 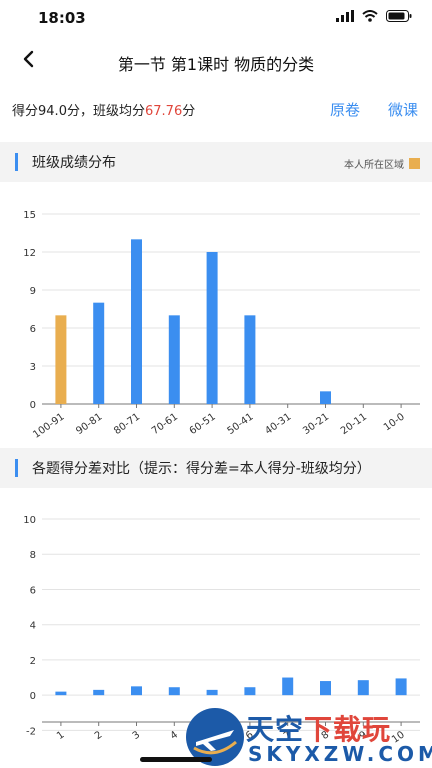 What do you see at coordinates (345, 109) in the screenshot?
I see `original-paper-link: 原卷` at bounding box center [345, 109].